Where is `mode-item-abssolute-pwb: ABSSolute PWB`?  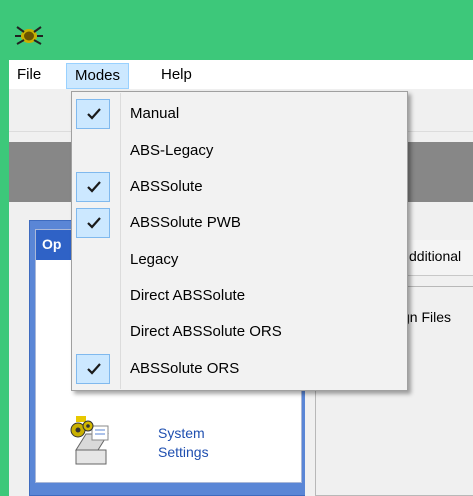 mode-item-abssolute-pwb: ABSSolute PWB is located at coordinates (239, 222).